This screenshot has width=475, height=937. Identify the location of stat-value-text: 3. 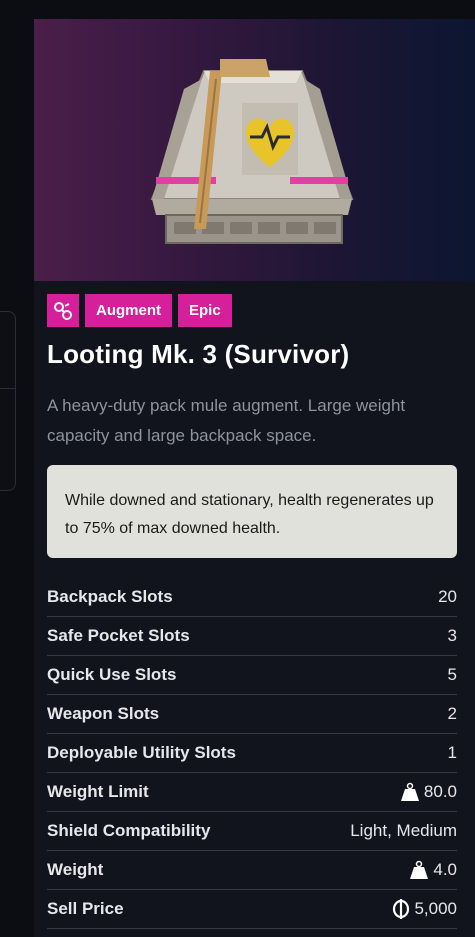
(452, 635).